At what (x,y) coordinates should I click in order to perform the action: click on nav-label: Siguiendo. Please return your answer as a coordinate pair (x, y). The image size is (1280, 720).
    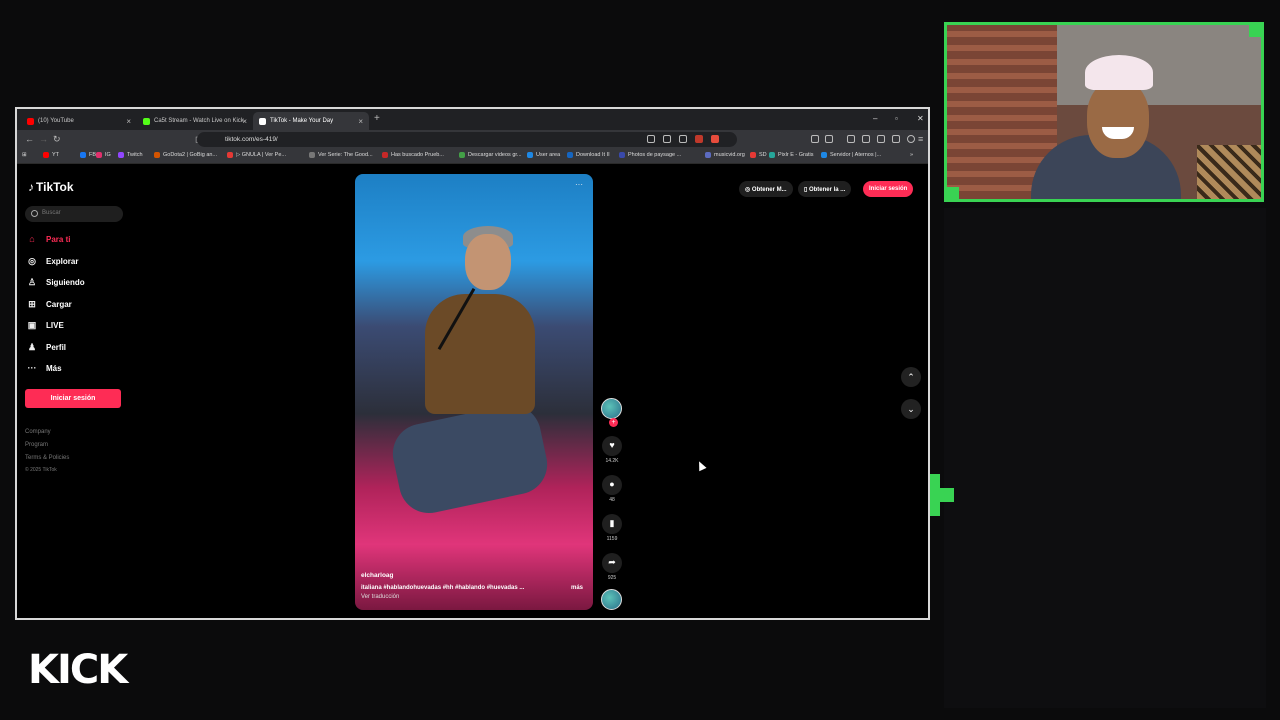
    Looking at the image, I should click on (65, 282).